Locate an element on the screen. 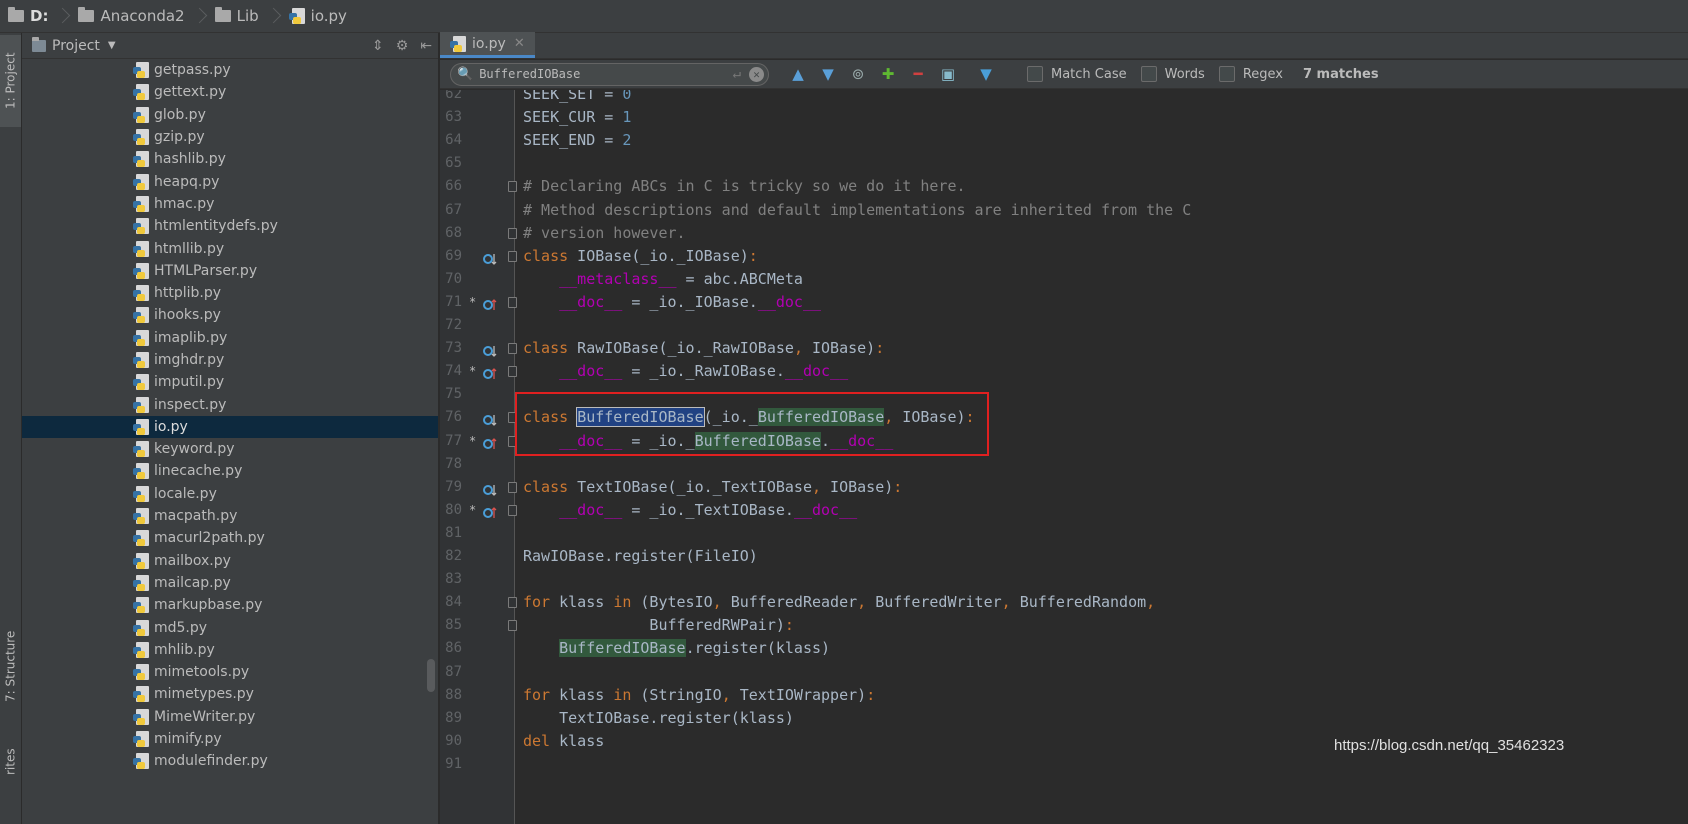 The image size is (1688, 824). tree-file-item: mimetypes.py is located at coordinates (230, 694).